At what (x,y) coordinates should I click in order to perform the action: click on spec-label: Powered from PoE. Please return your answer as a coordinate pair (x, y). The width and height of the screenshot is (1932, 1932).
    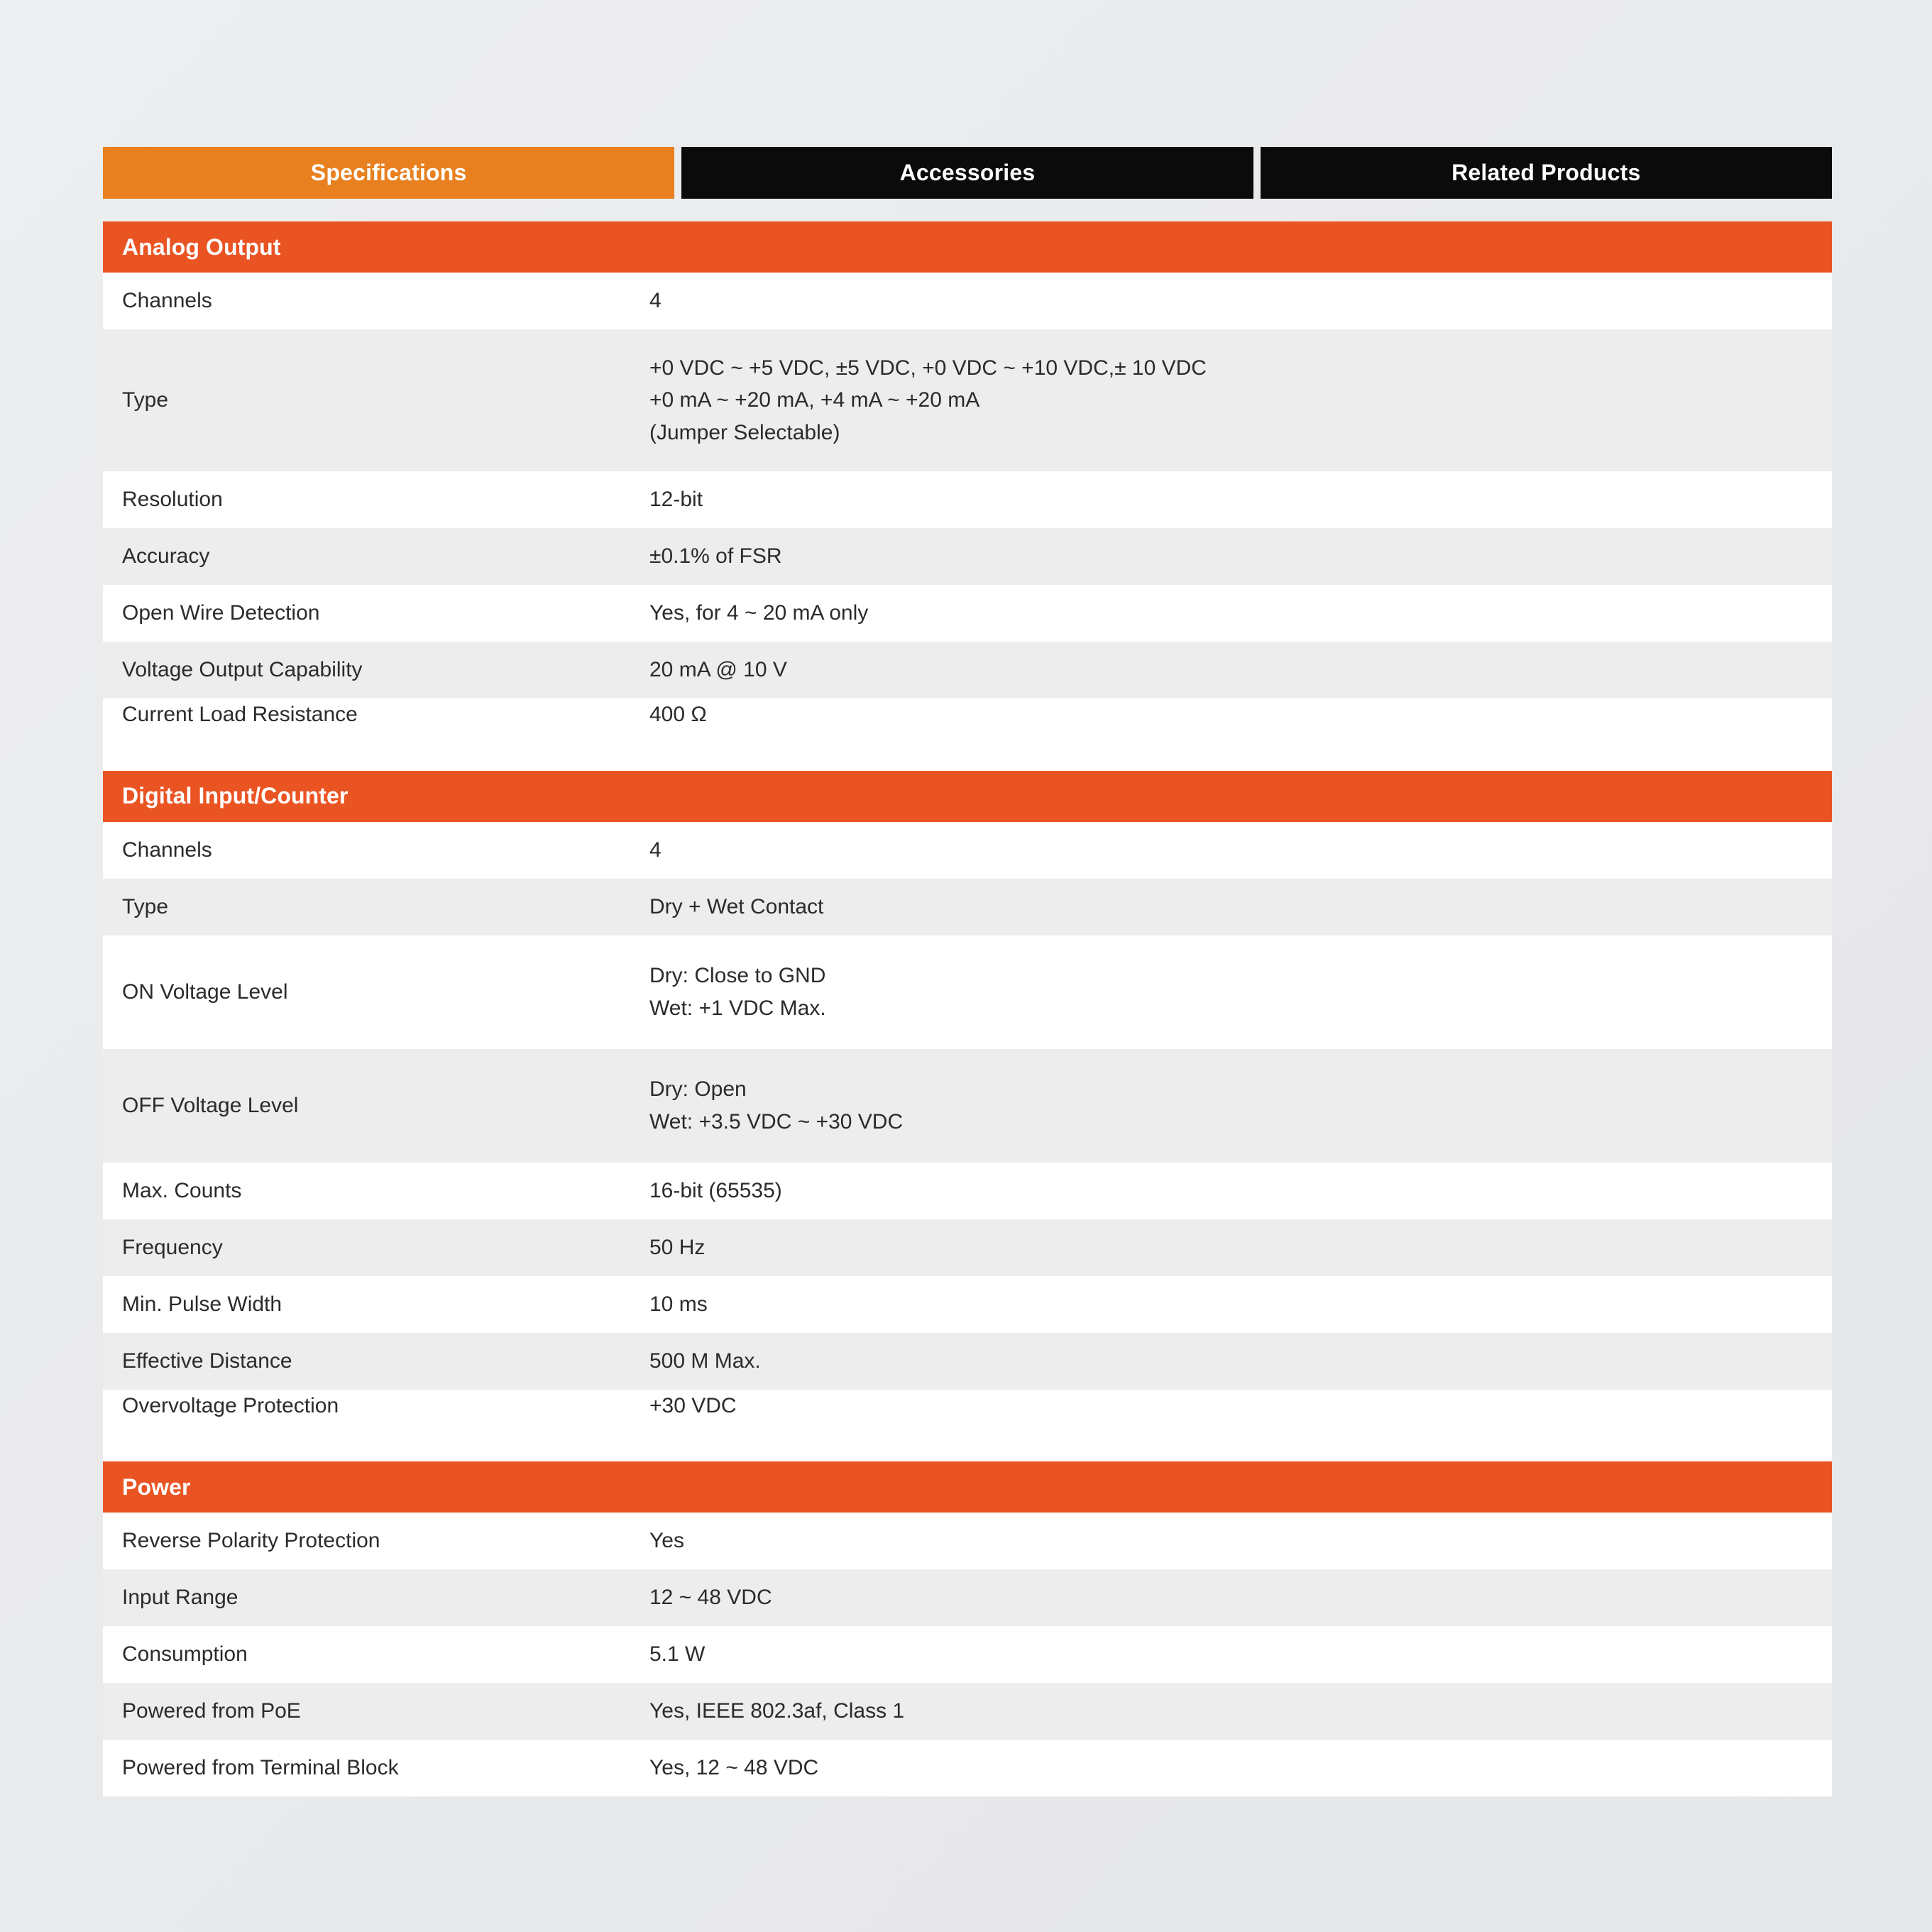
    Looking at the image, I should click on (211, 1711).